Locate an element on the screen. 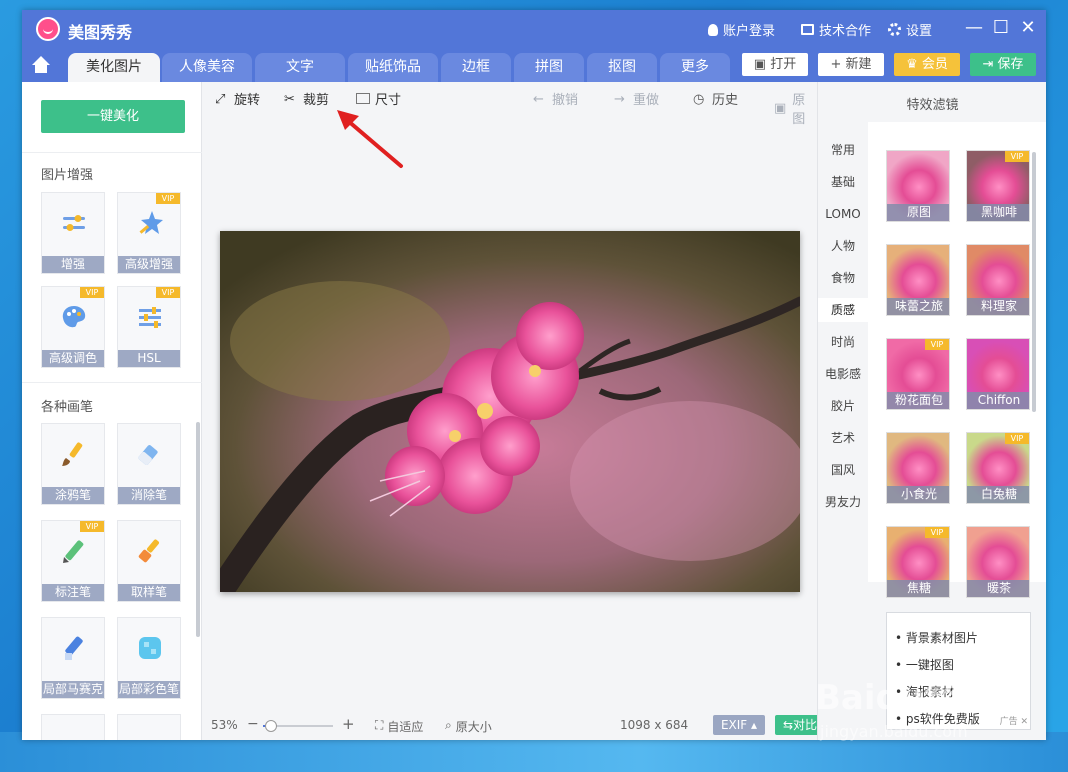  filter-thumbnail: VIP 白兔糖 is located at coordinates (998, 468).